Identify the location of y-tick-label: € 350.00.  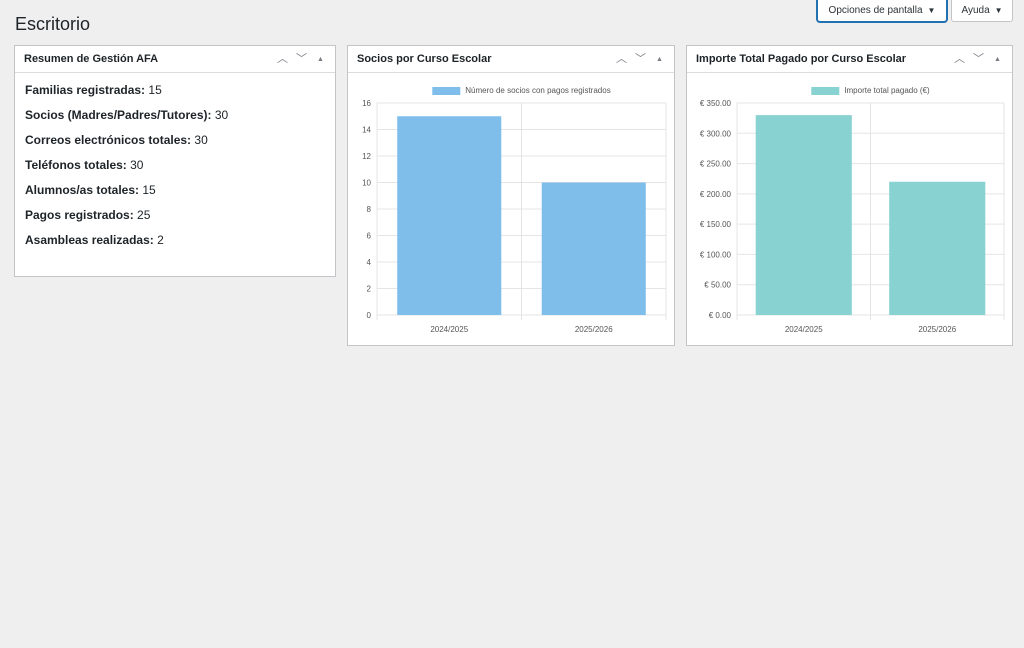
(716, 103).